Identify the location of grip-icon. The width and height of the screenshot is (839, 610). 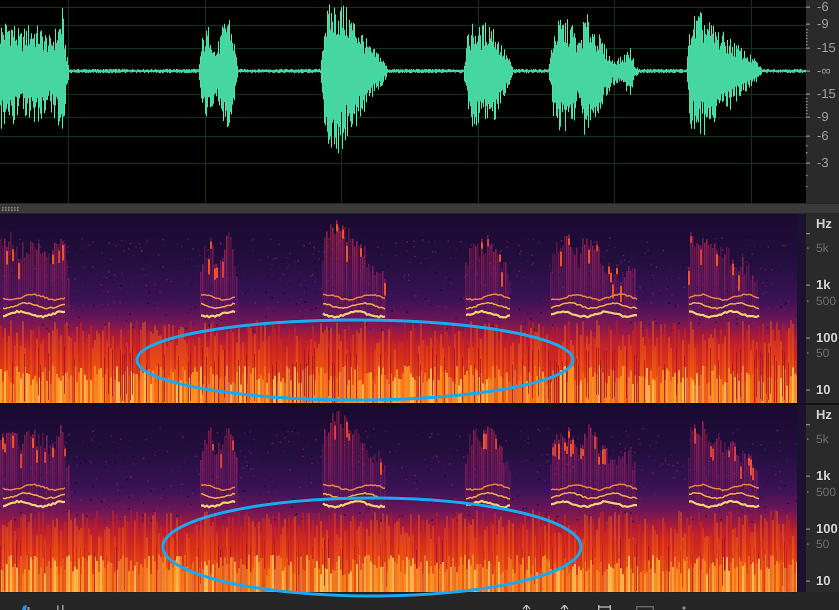
(10, 208).